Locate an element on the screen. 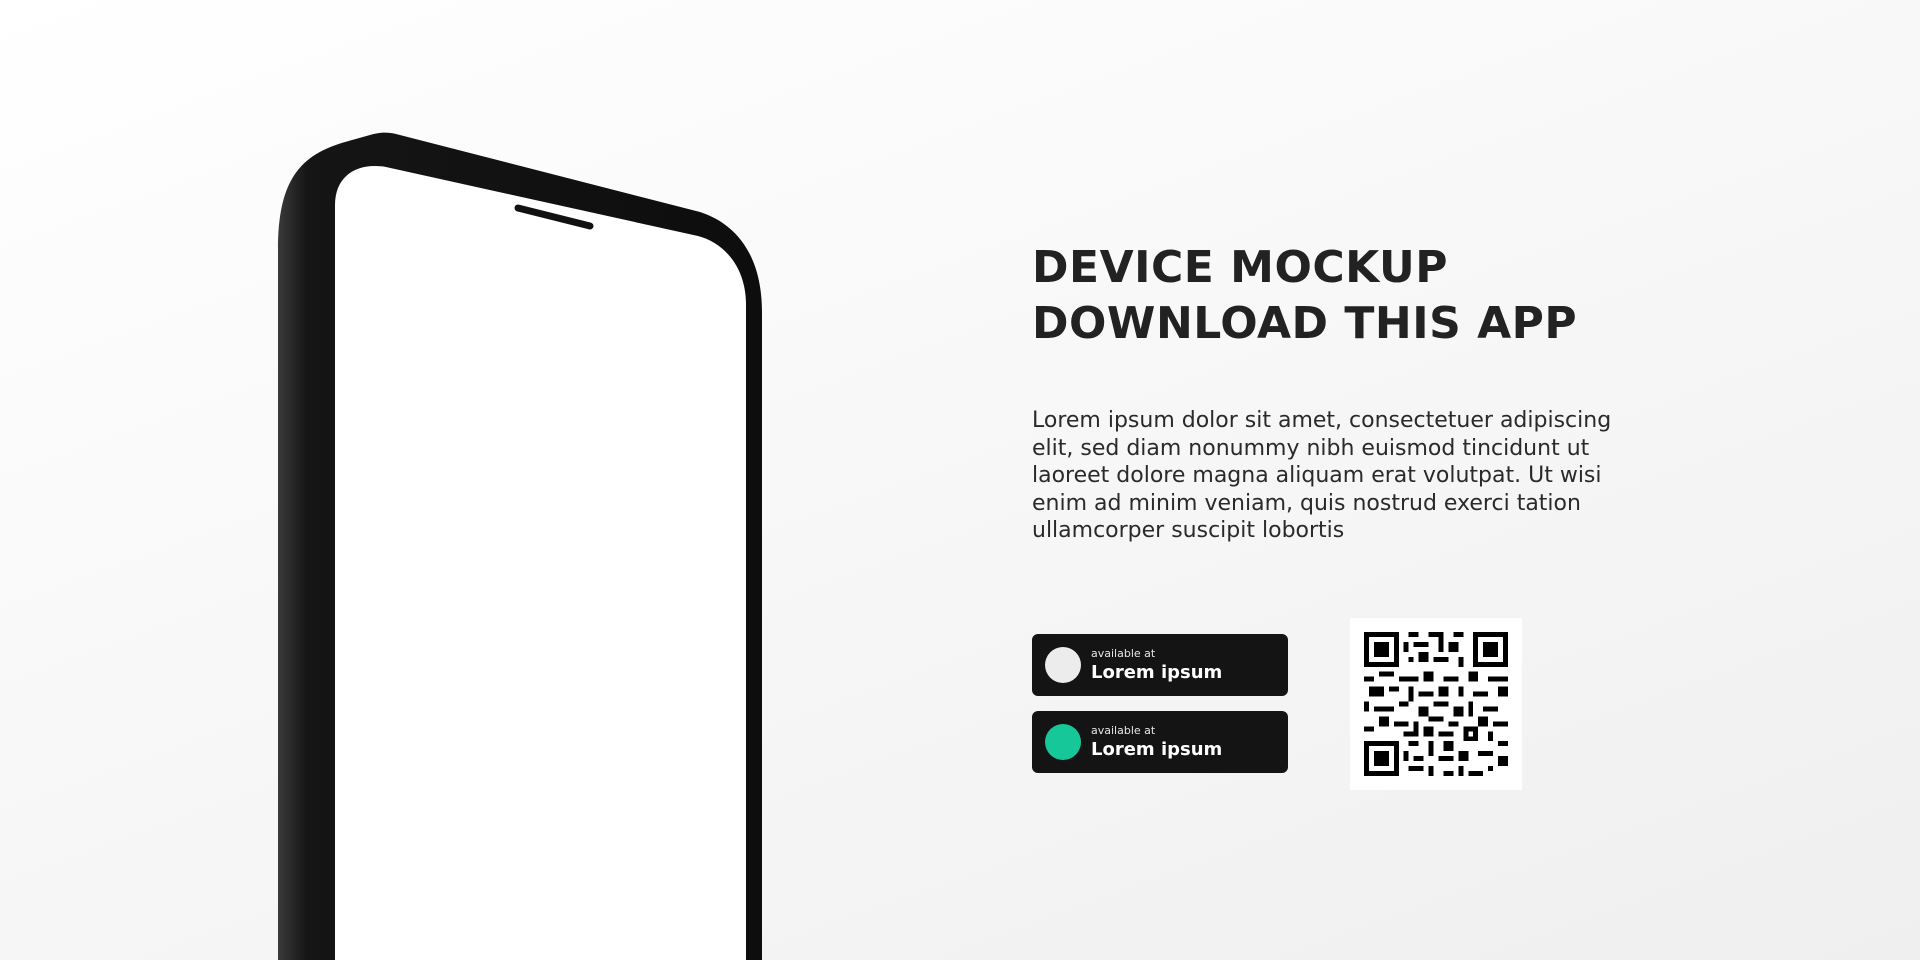  headline: DEVICE MOCKUP DOWNLOAD THIS APP is located at coordinates (1382, 296).